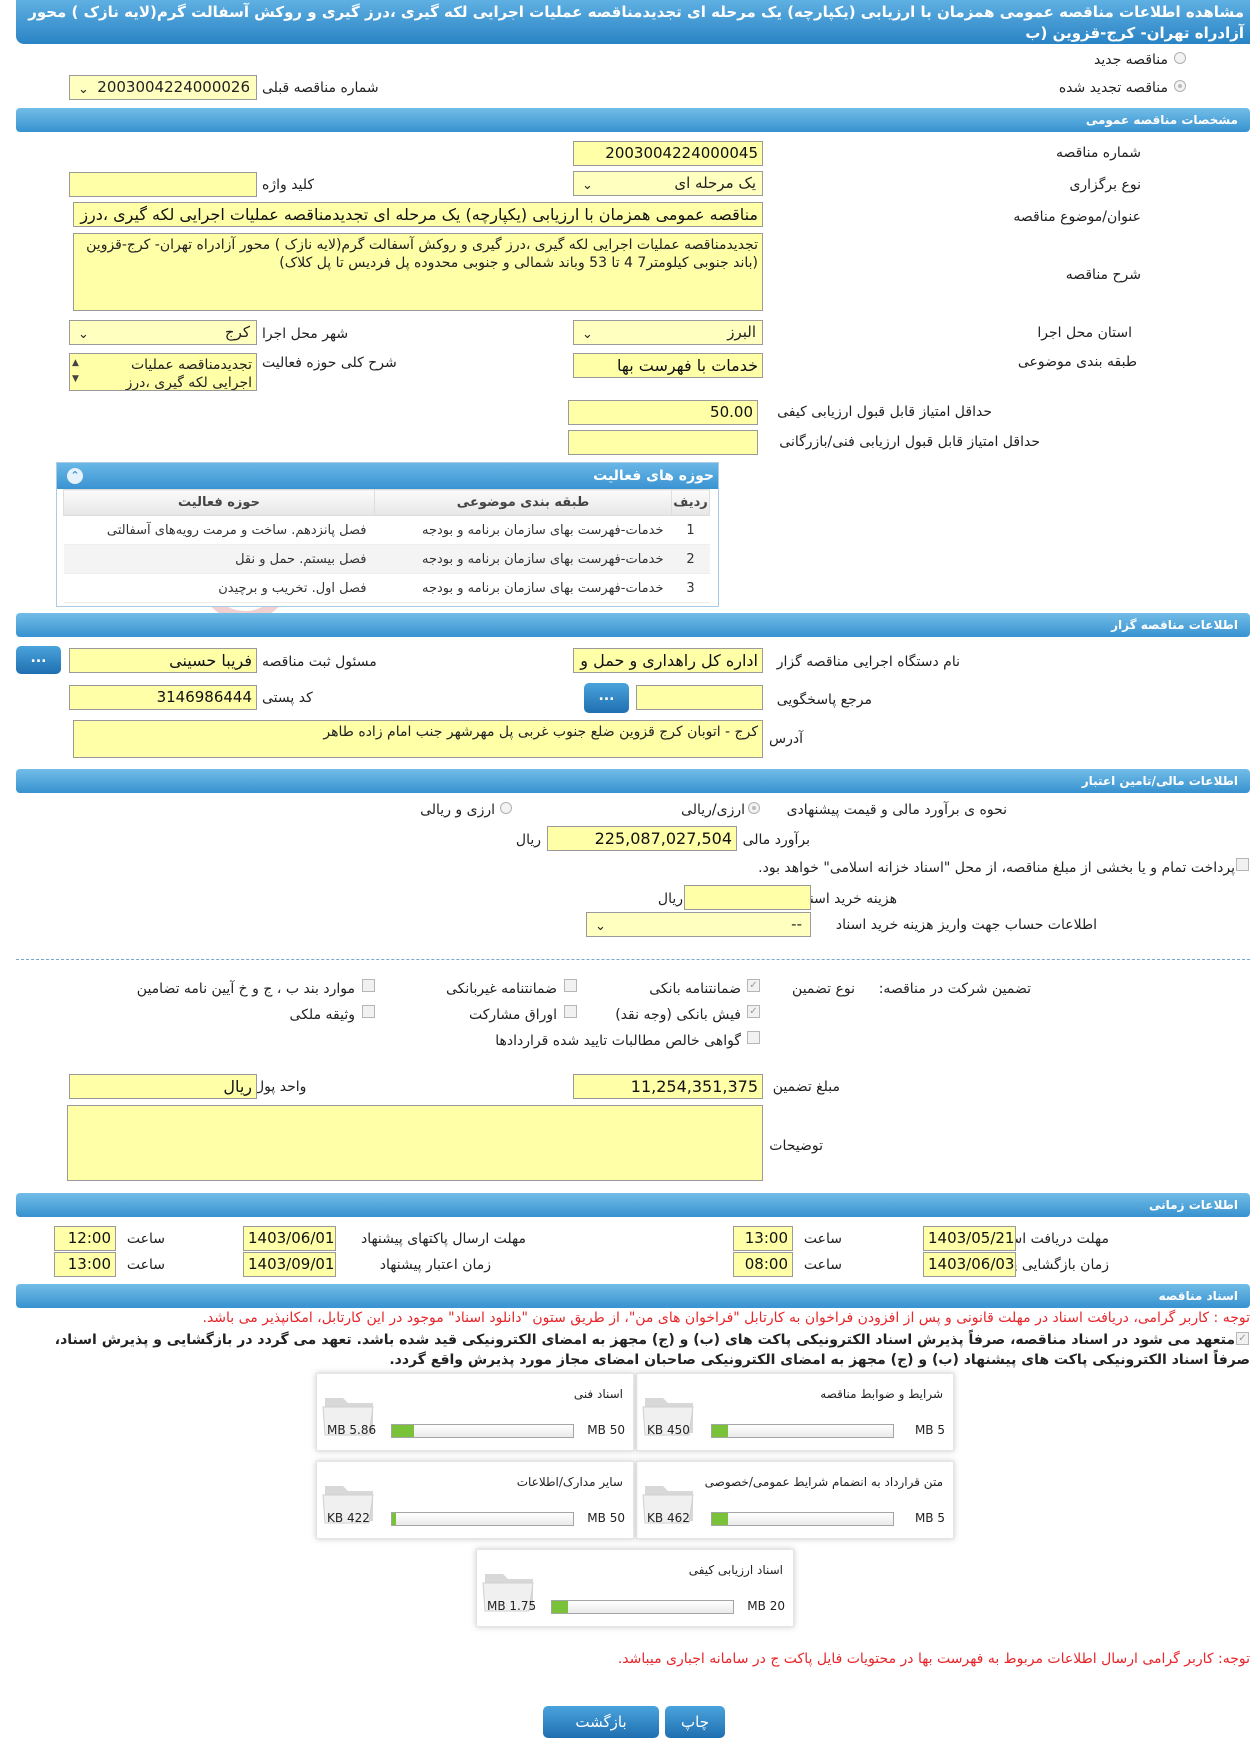 This screenshot has width=1250, height=1746. What do you see at coordinates (884, 412) in the screenshot?
I see `min-quality-label: حداقل امتیاز قابل قبول ارزیابی کیفی` at bounding box center [884, 412].